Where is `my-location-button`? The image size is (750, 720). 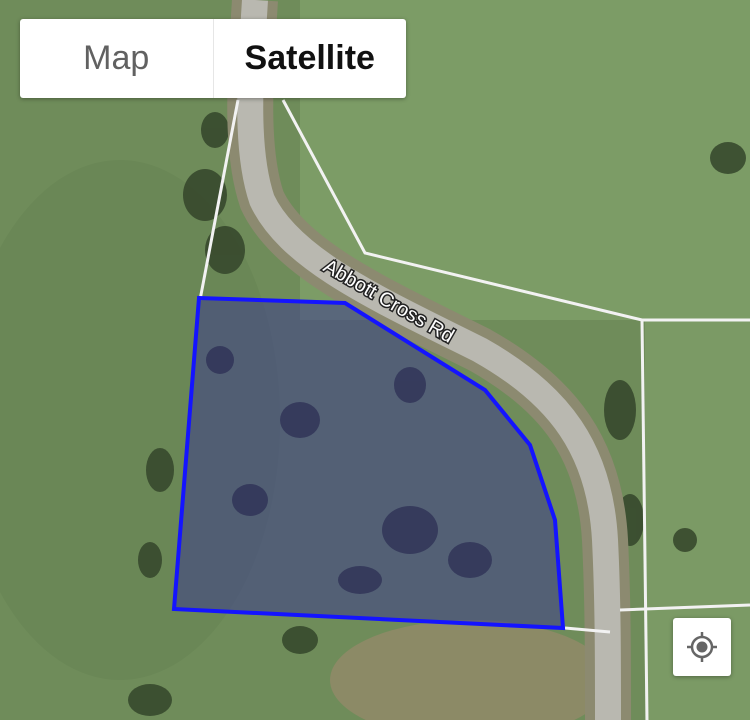
my-location-button is located at coordinates (702, 647).